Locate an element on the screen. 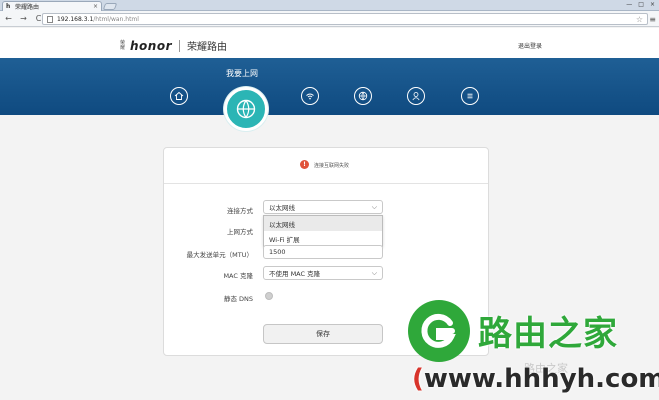 Image resolution: width=659 pixels, height=400 pixels. static-dns-label: 静态 DNS is located at coordinates (238, 299).